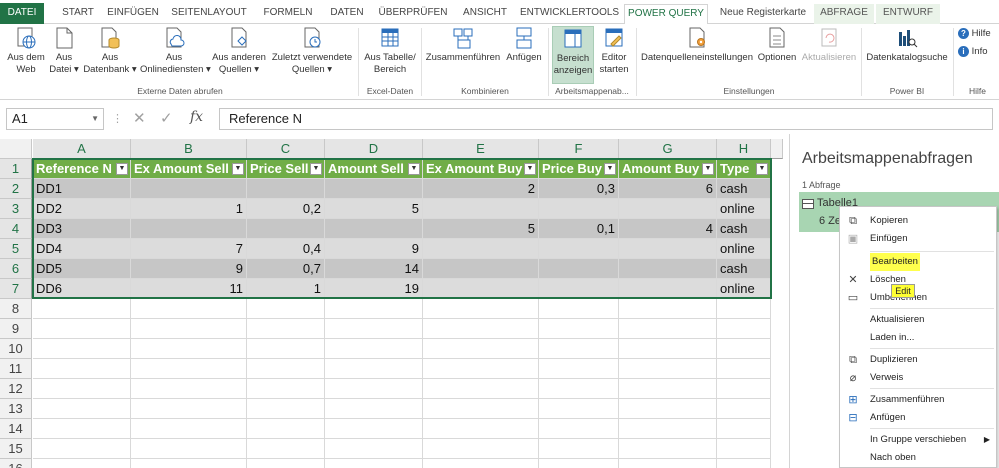 The width and height of the screenshot is (999, 468). Describe the element at coordinates (286, 249) in the screenshot. I see `table-cell: 0,4` at that location.